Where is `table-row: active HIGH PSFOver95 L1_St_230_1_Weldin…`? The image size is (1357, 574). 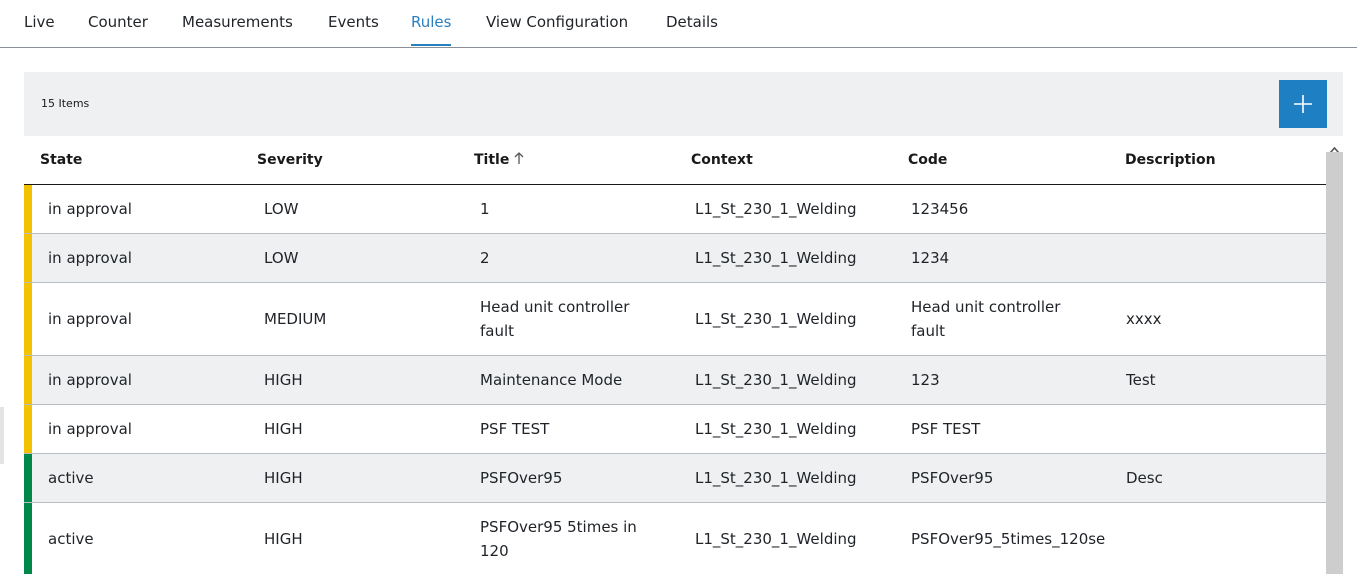 table-row: active HIGH PSFOver95 L1_St_230_1_Weldin… is located at coordinates (675, 478).